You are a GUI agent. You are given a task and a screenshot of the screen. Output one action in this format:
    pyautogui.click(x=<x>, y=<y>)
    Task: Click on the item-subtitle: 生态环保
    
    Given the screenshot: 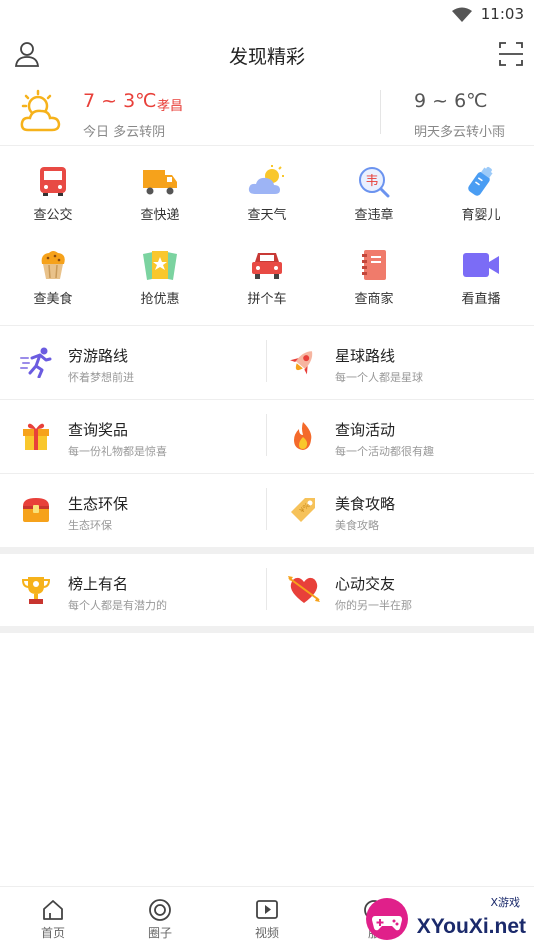 What is the action you would take?
    pyautogui.click(x=90, y=525)
    